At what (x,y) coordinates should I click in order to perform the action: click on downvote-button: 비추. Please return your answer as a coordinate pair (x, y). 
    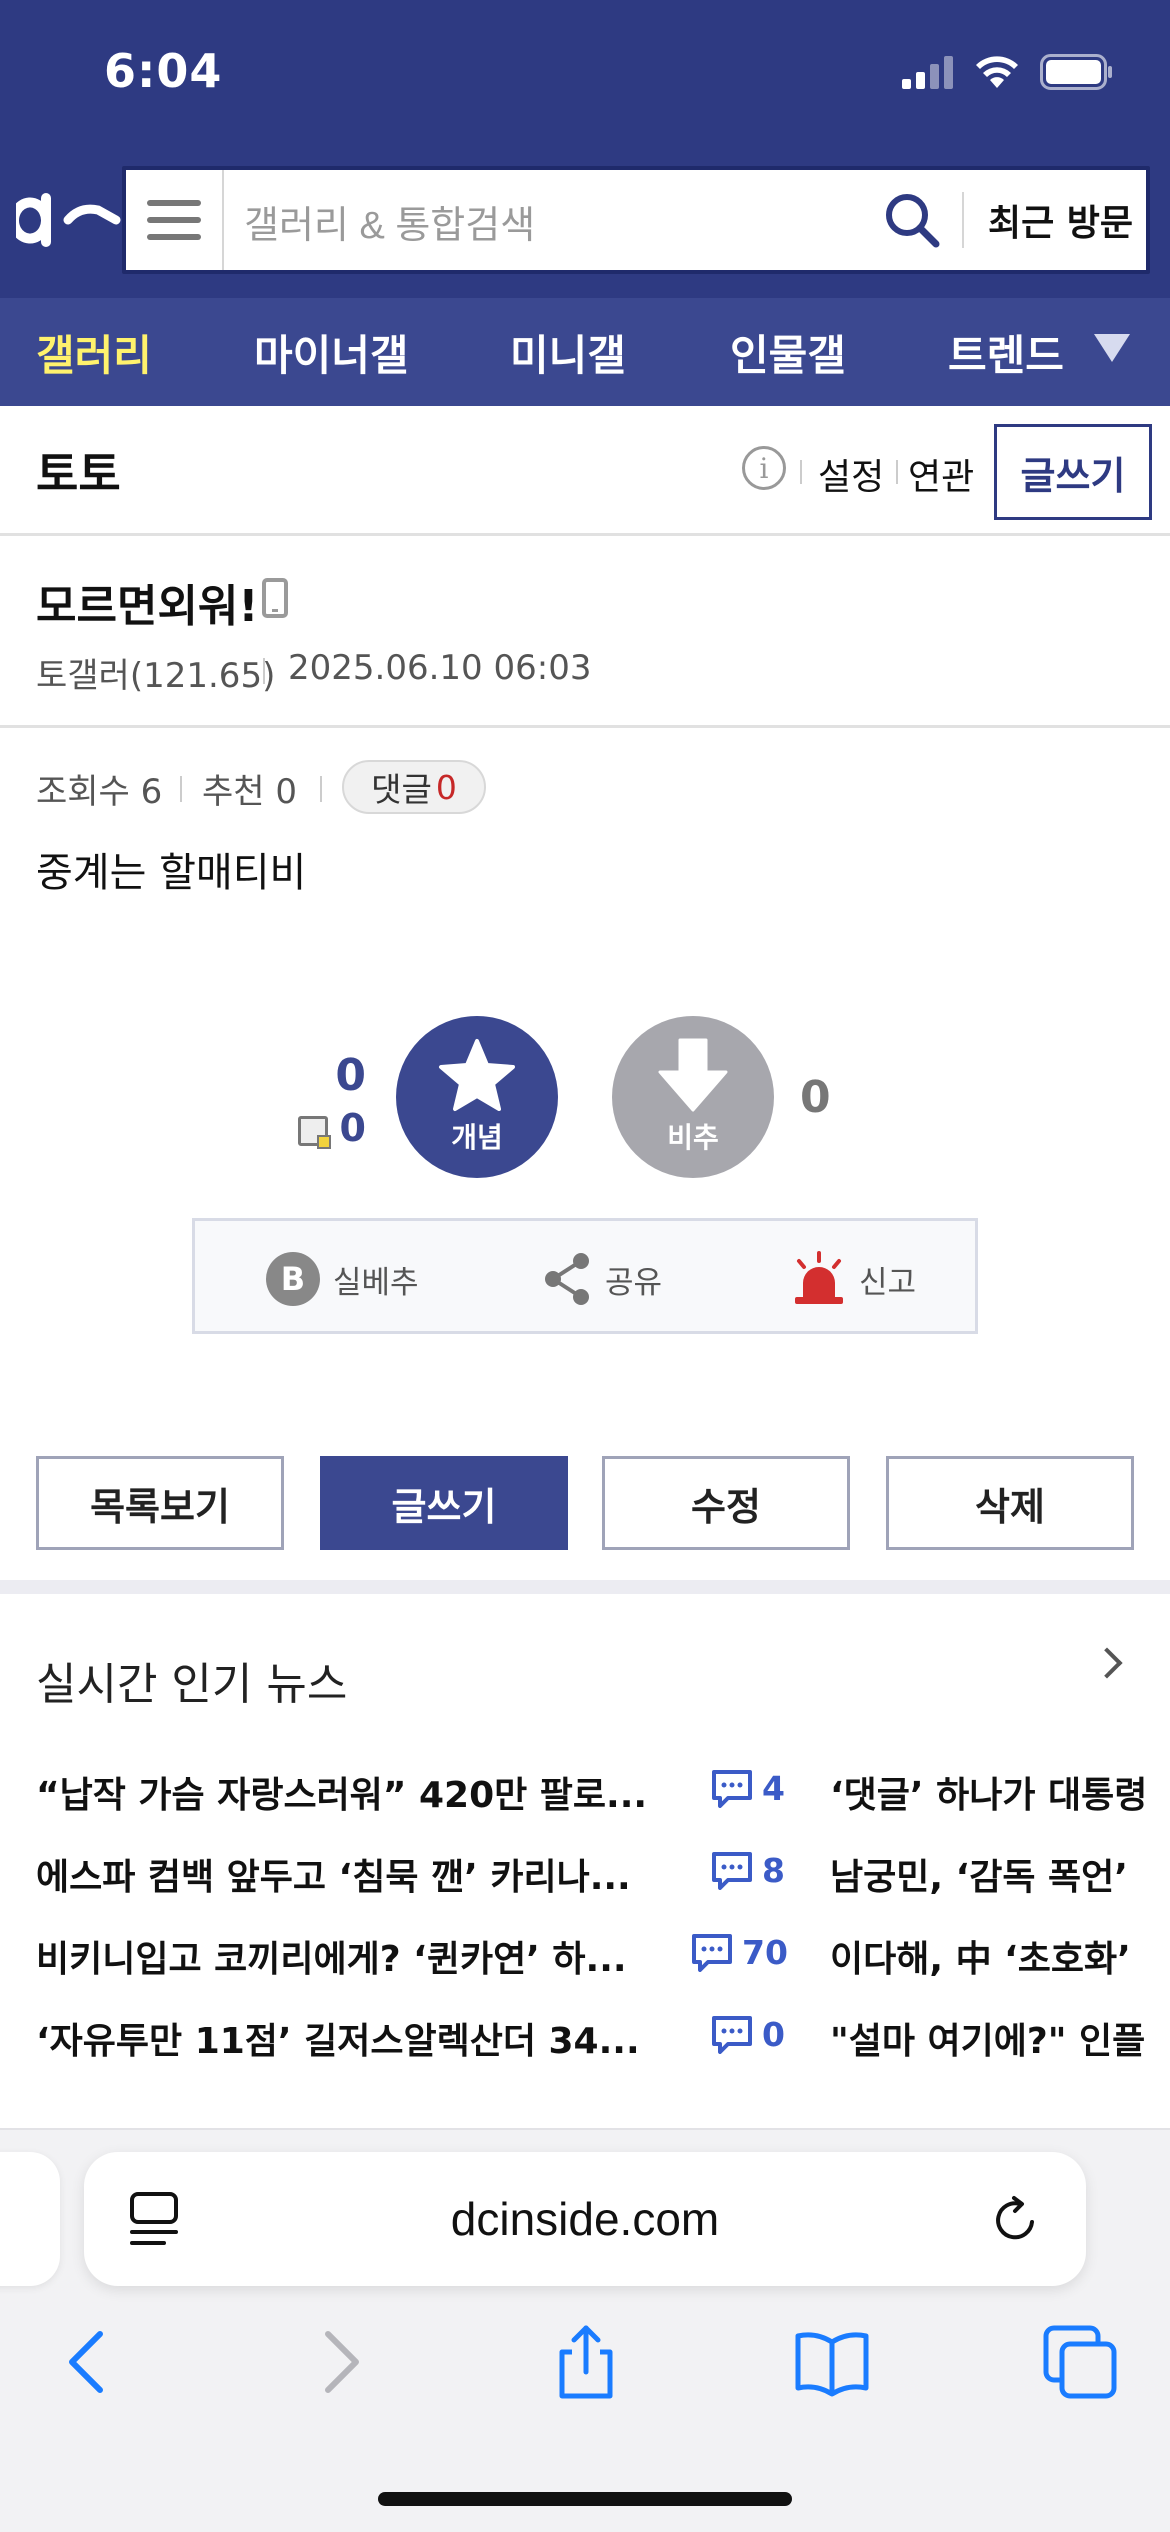
    Looking at the image, I should click on (693, 1097).